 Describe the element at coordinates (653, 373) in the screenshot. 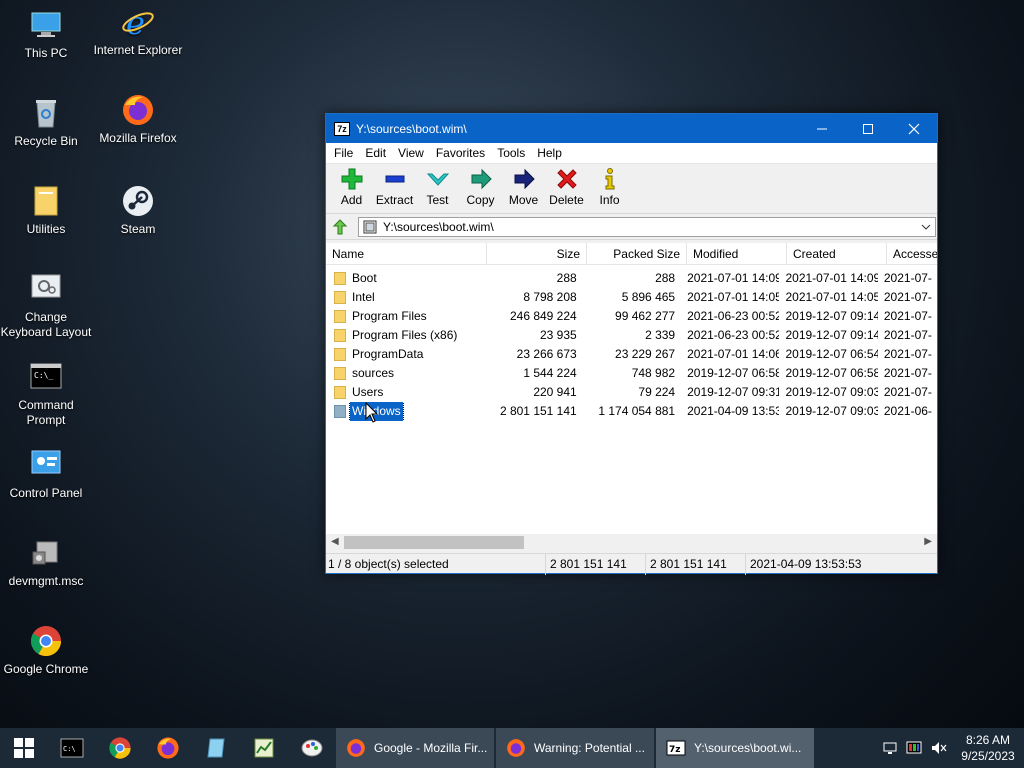

I see `row-packed-size: 748 982` at that location.